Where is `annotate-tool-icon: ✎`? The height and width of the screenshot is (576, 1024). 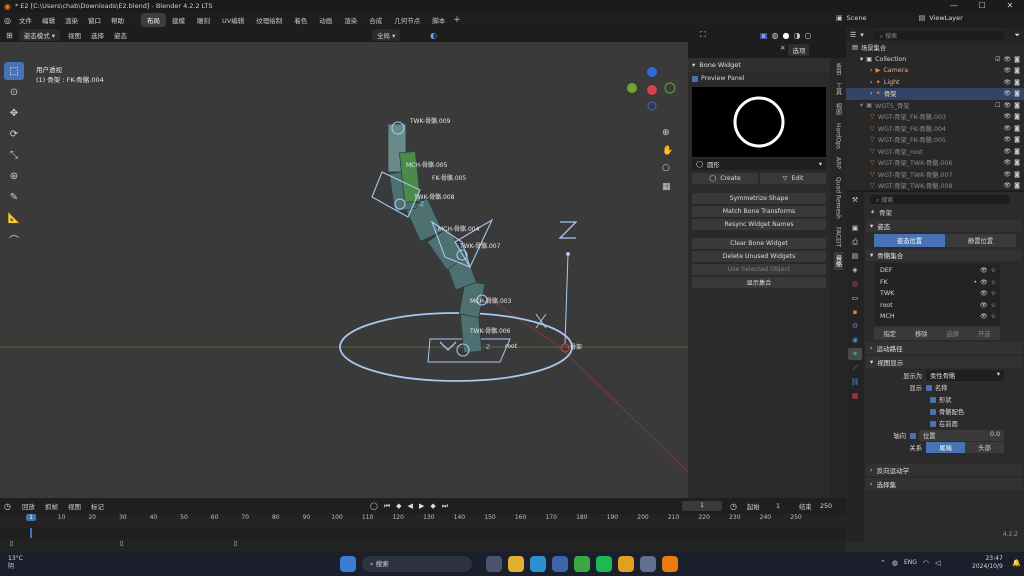 annotate-tool-icon: ✎ is located at coordinates (14, 197).